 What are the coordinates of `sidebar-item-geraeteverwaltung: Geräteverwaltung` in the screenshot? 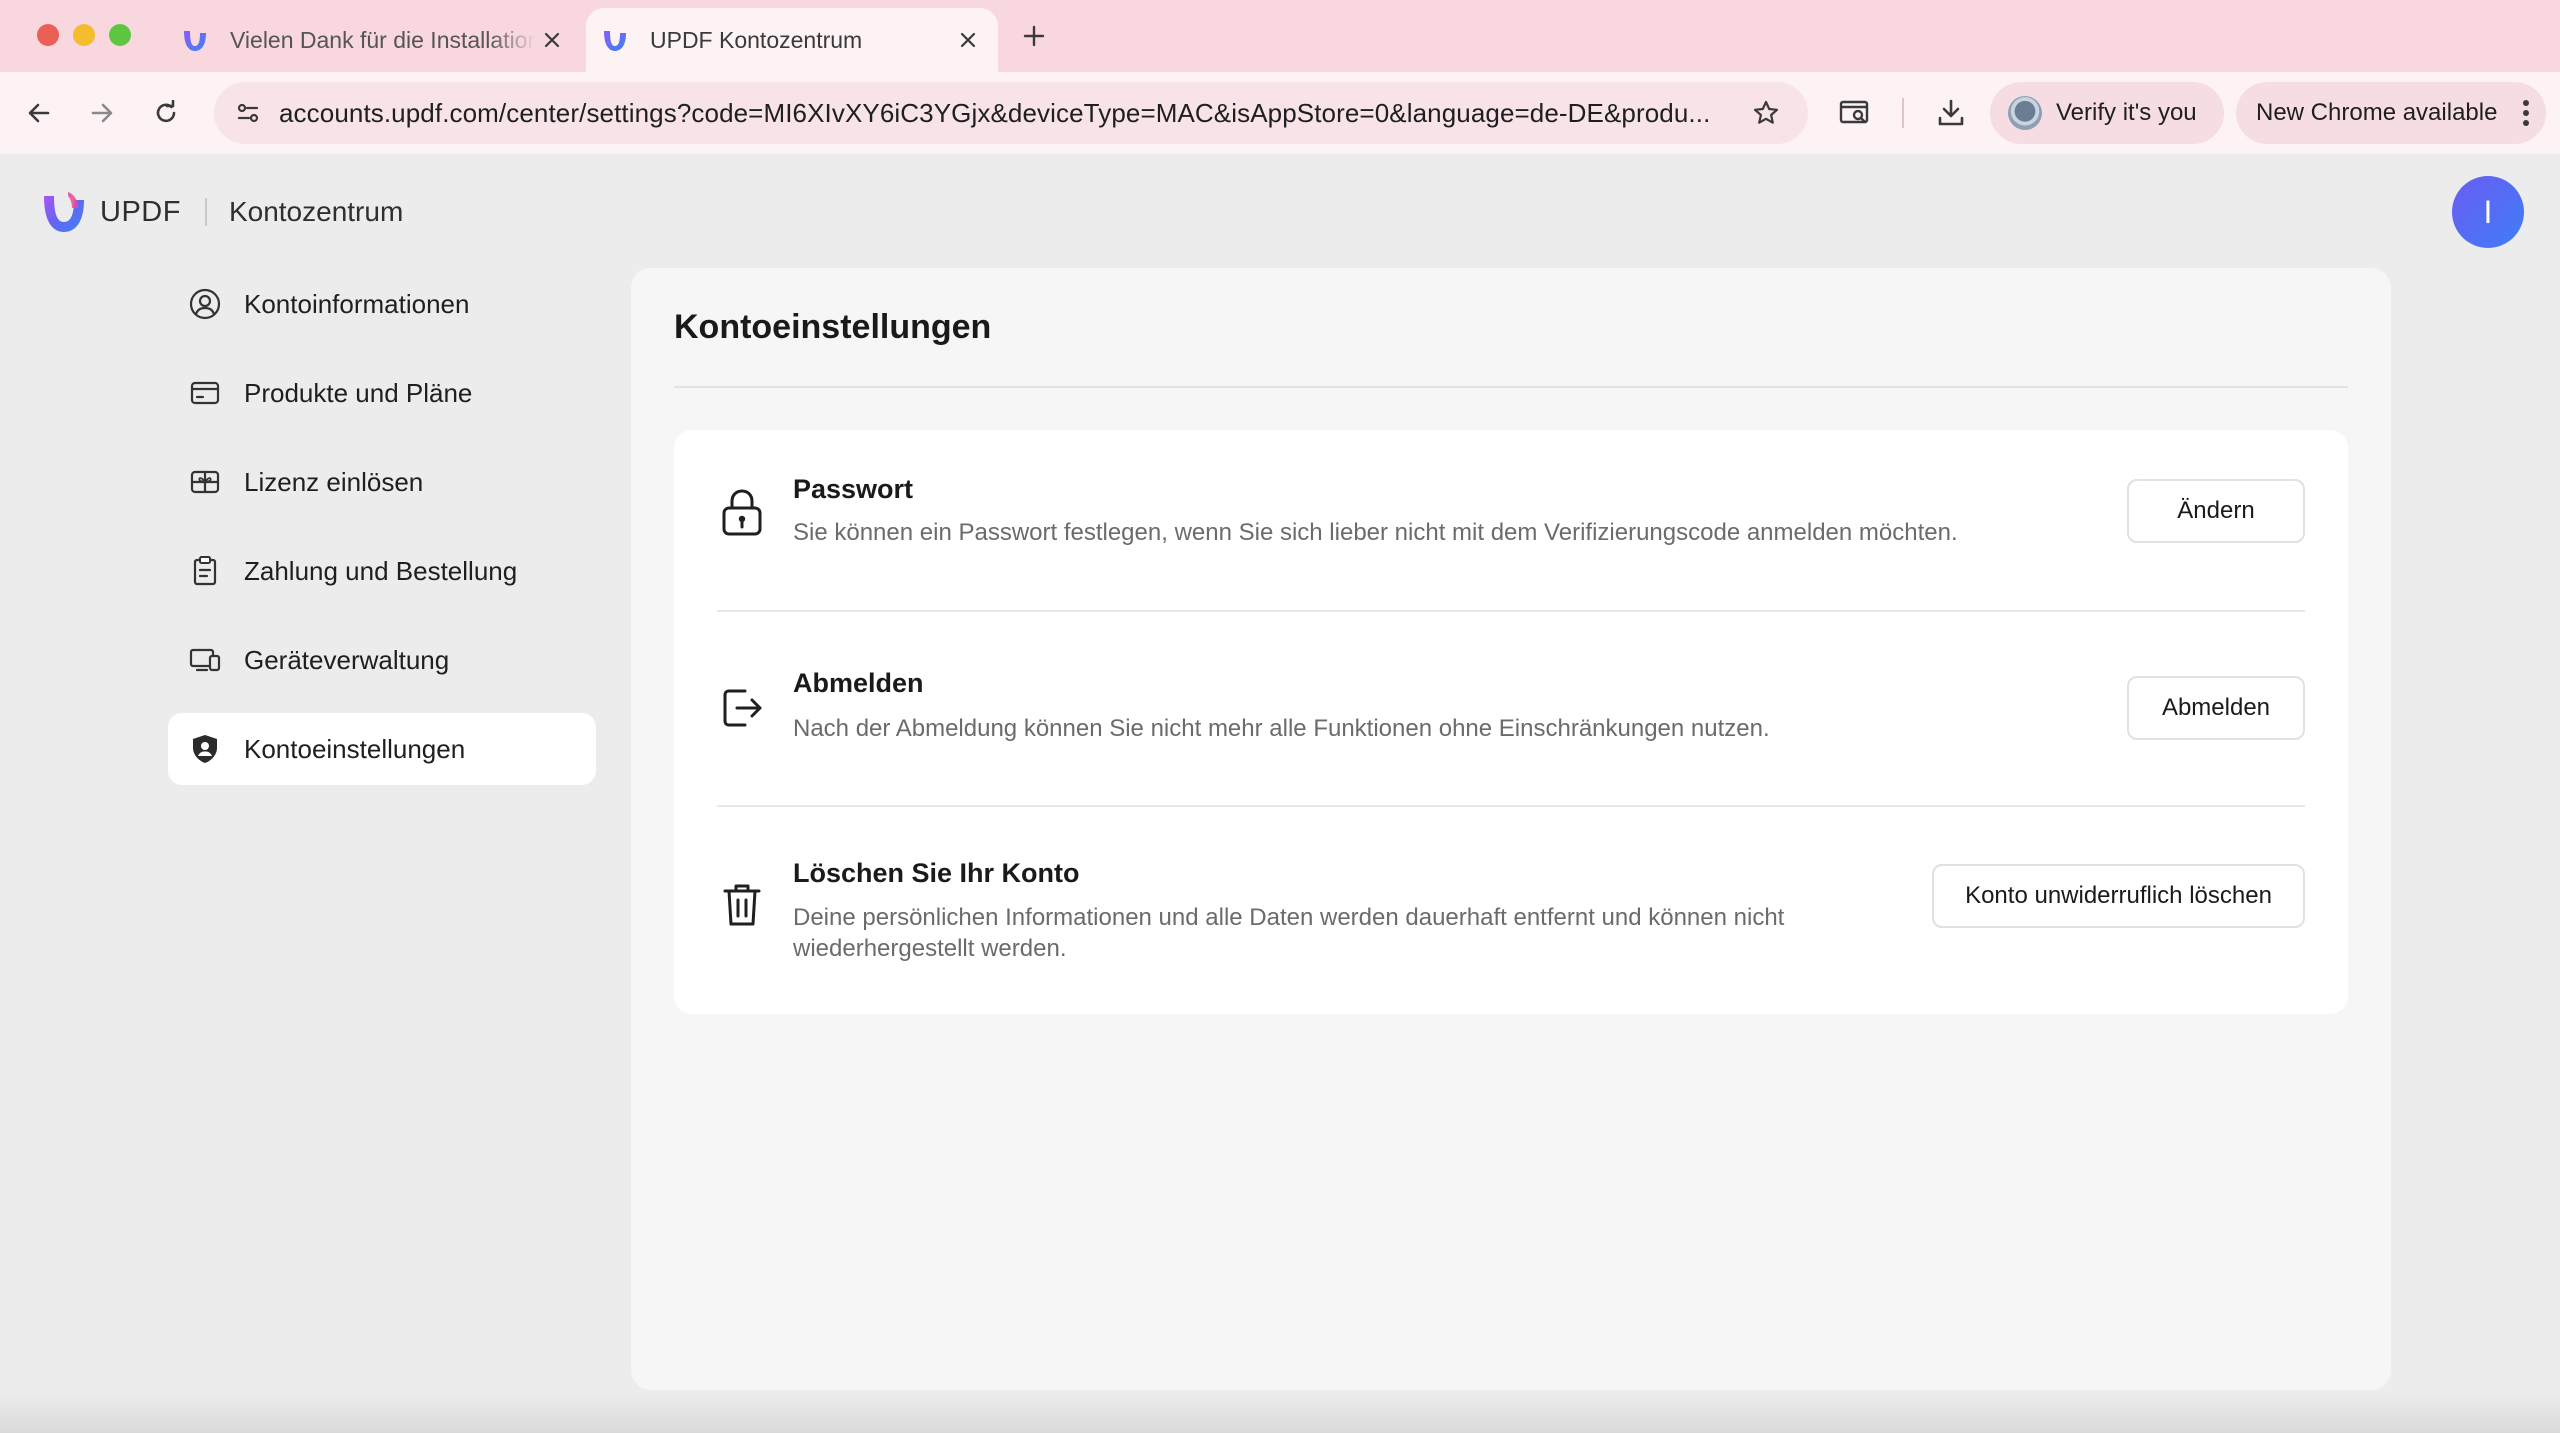 It's located at (382, 660).